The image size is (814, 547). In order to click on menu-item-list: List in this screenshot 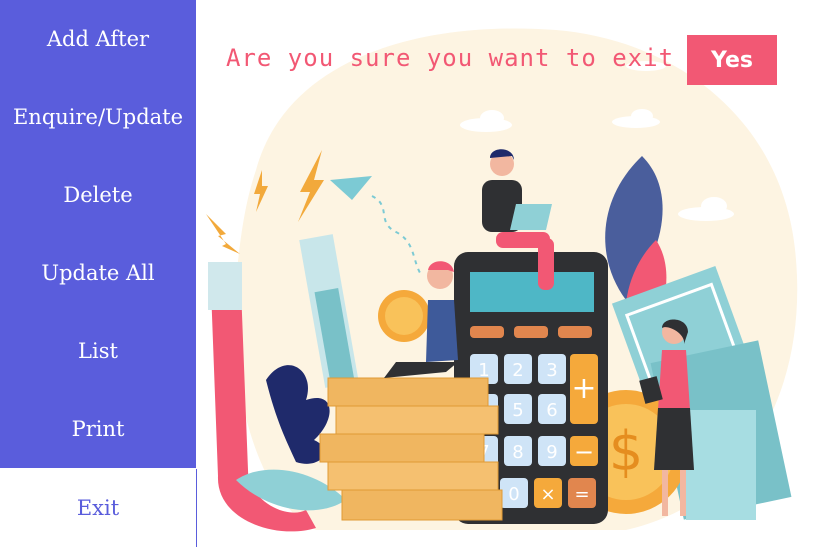, I will do `click(98, 351)`.